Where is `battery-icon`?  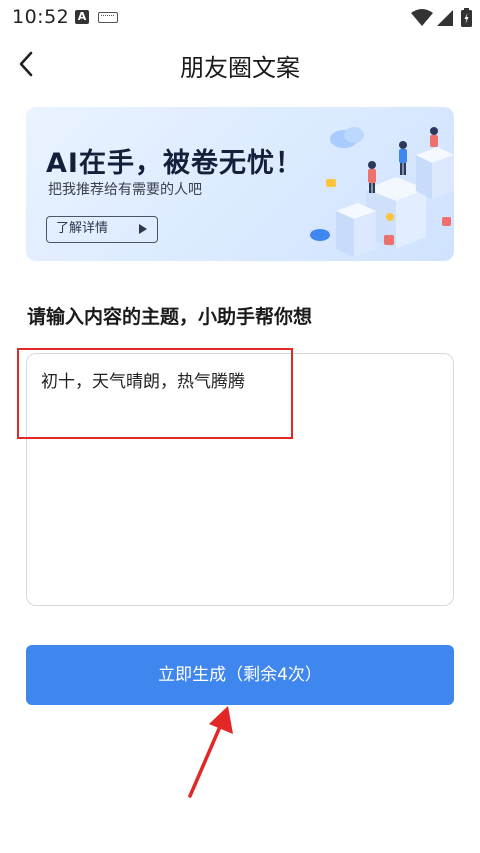
battery-icon is located at coordinates (466, 17).